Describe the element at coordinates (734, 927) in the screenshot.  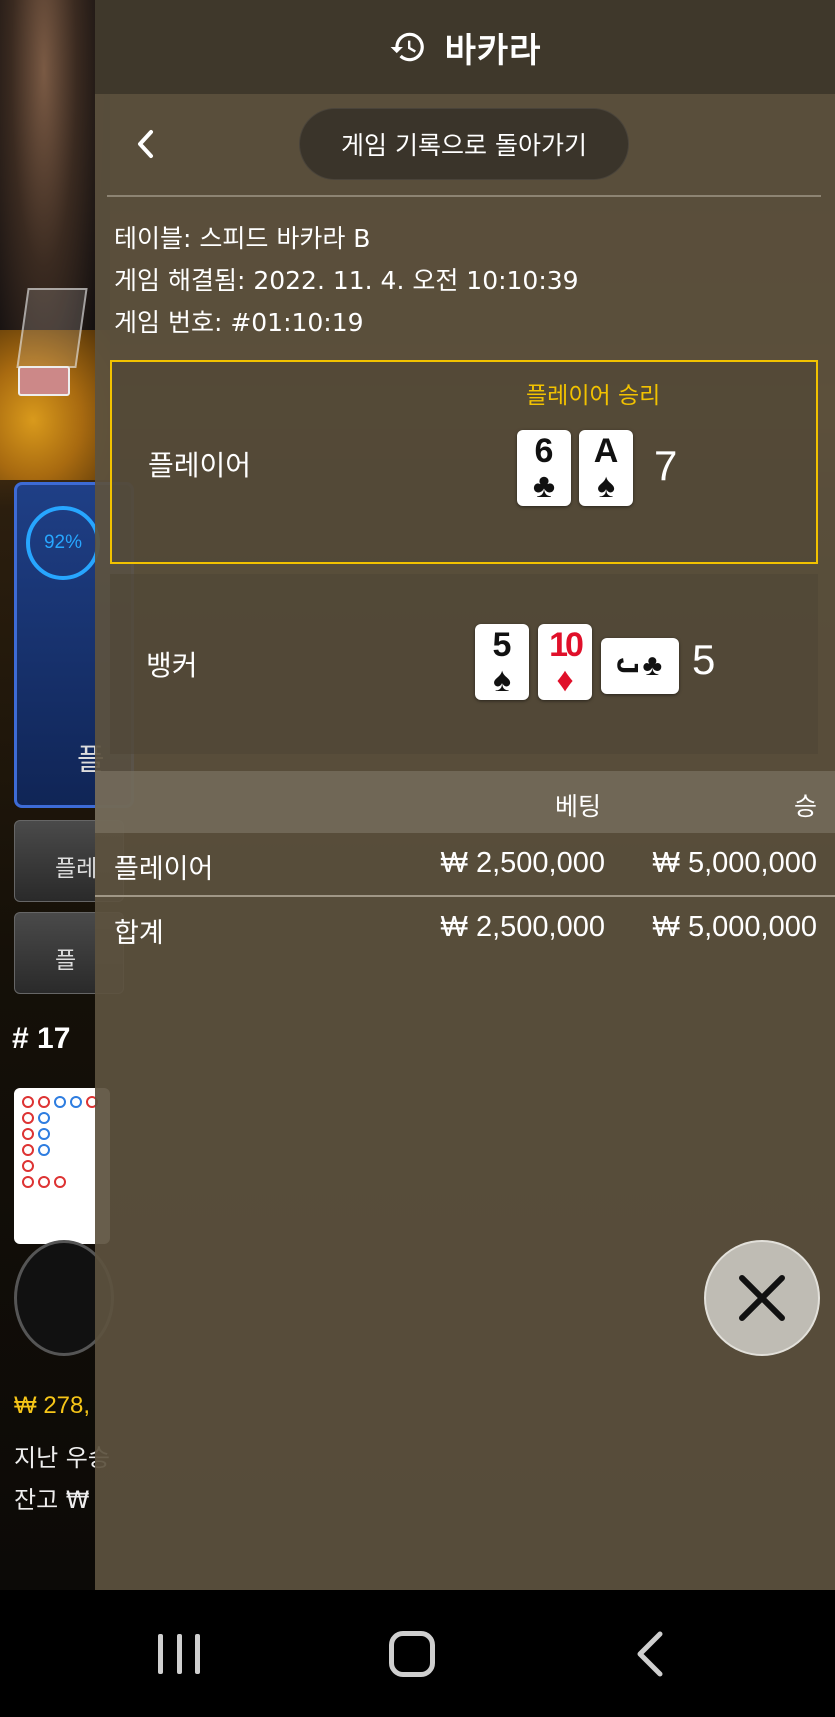
I see `total-win: ₩ 5,000,000` at that location.